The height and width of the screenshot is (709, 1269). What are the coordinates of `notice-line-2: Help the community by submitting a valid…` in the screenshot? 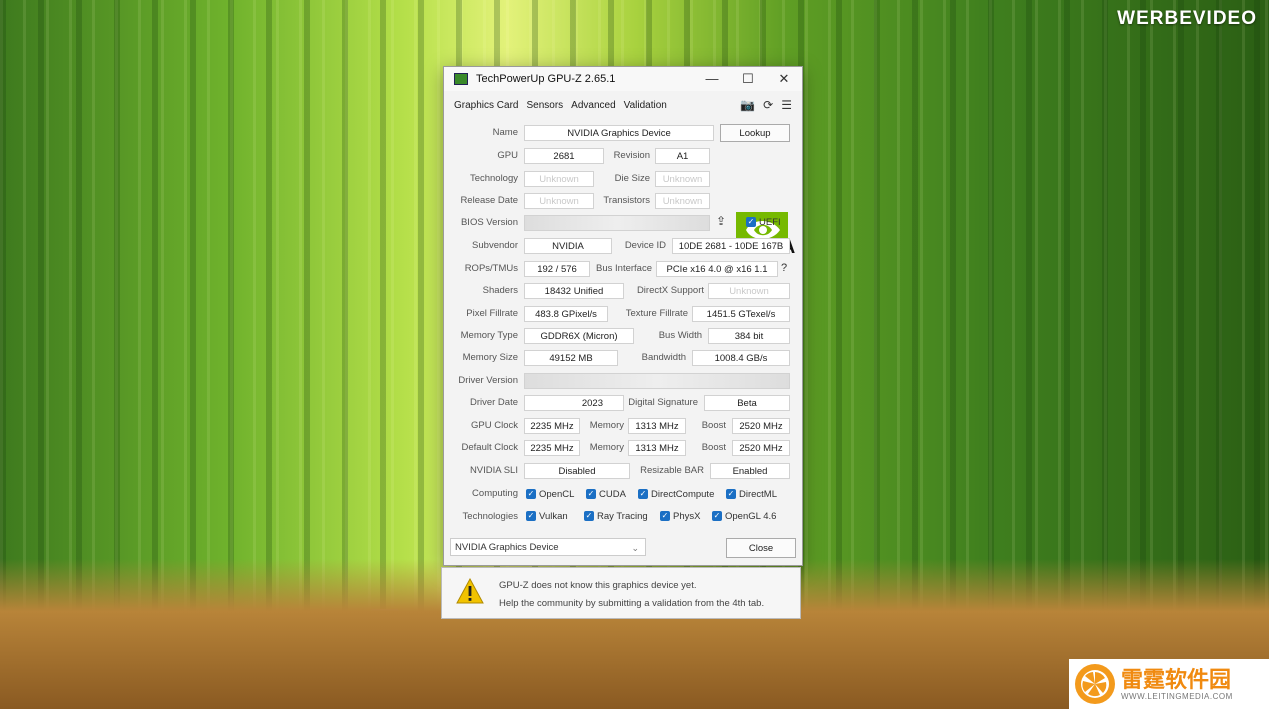 It's located at (632, 603).